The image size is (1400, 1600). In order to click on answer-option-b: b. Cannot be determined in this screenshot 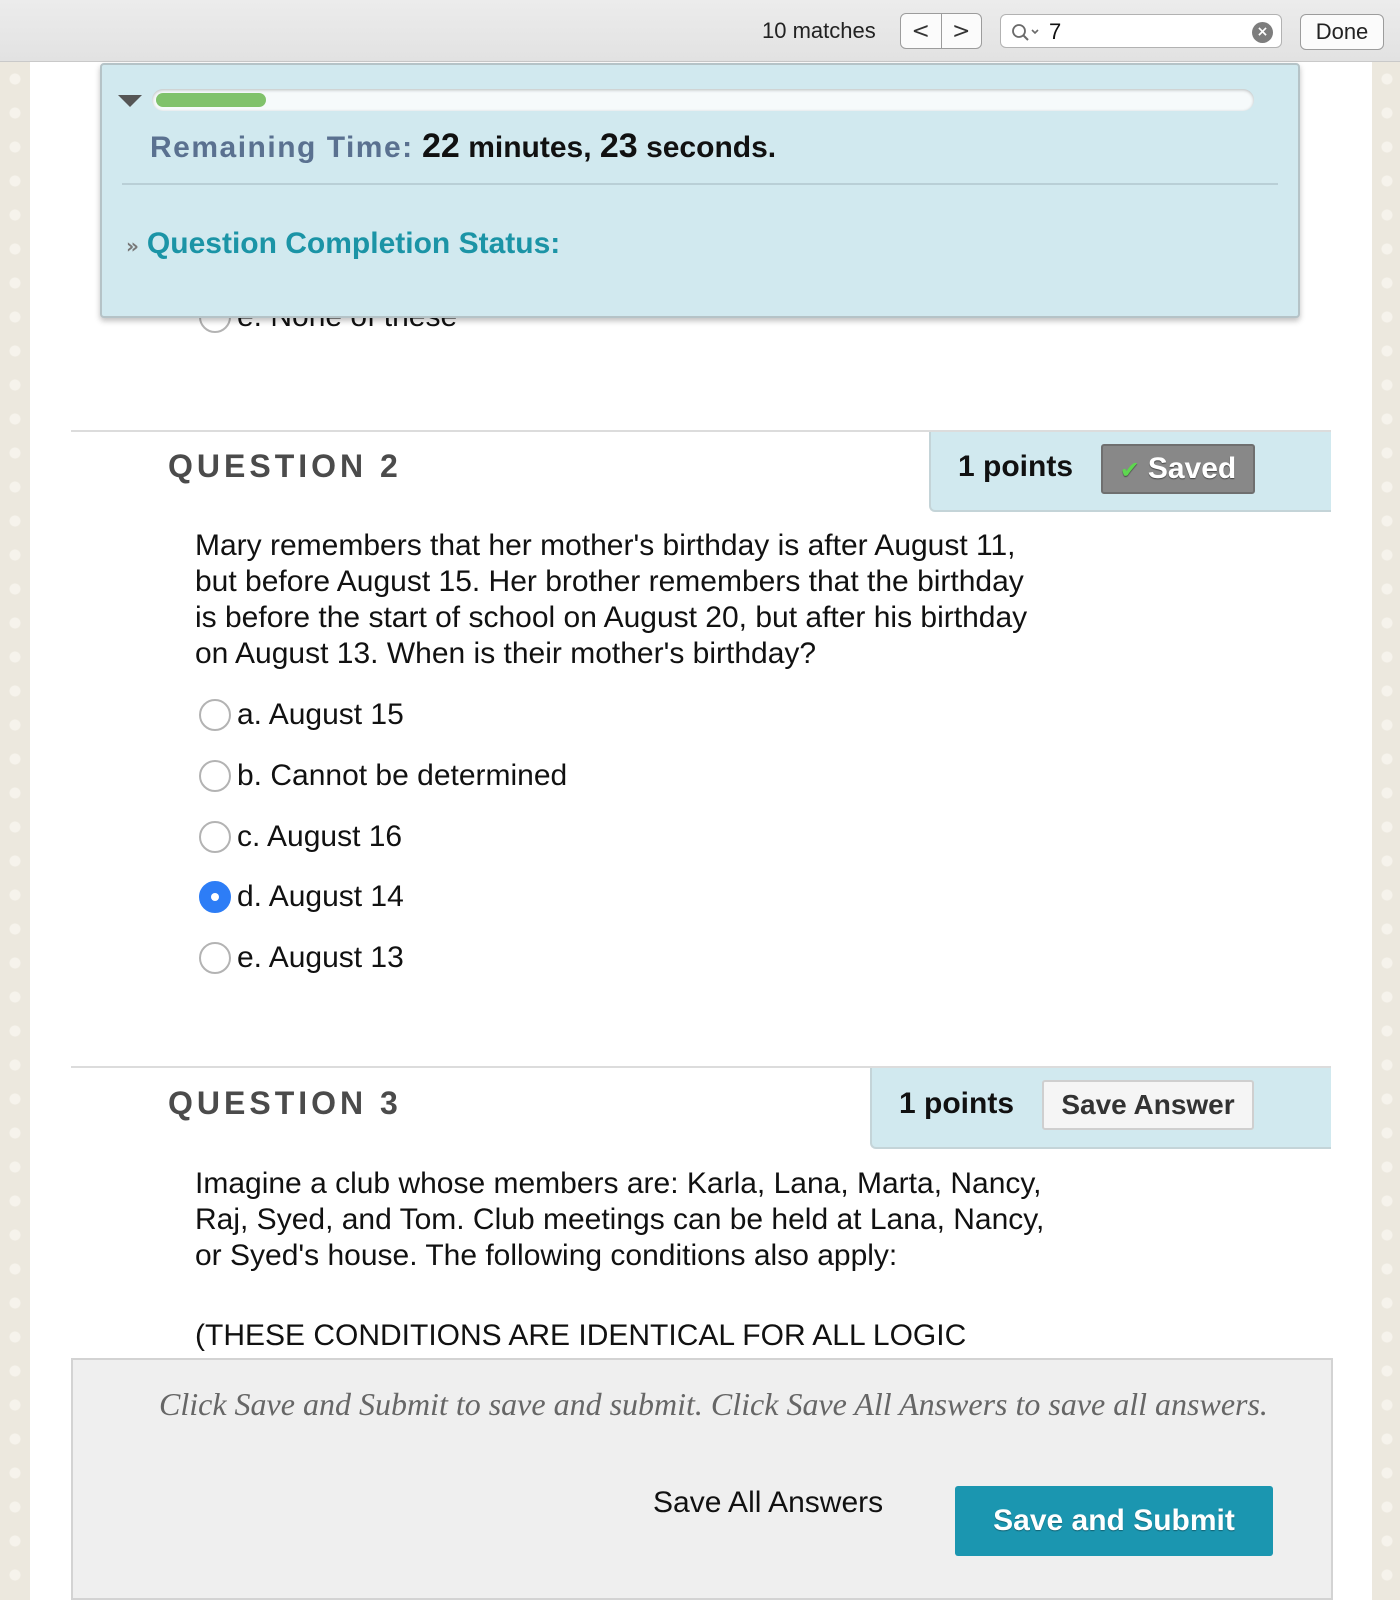, I will do `click(383, 776)`.